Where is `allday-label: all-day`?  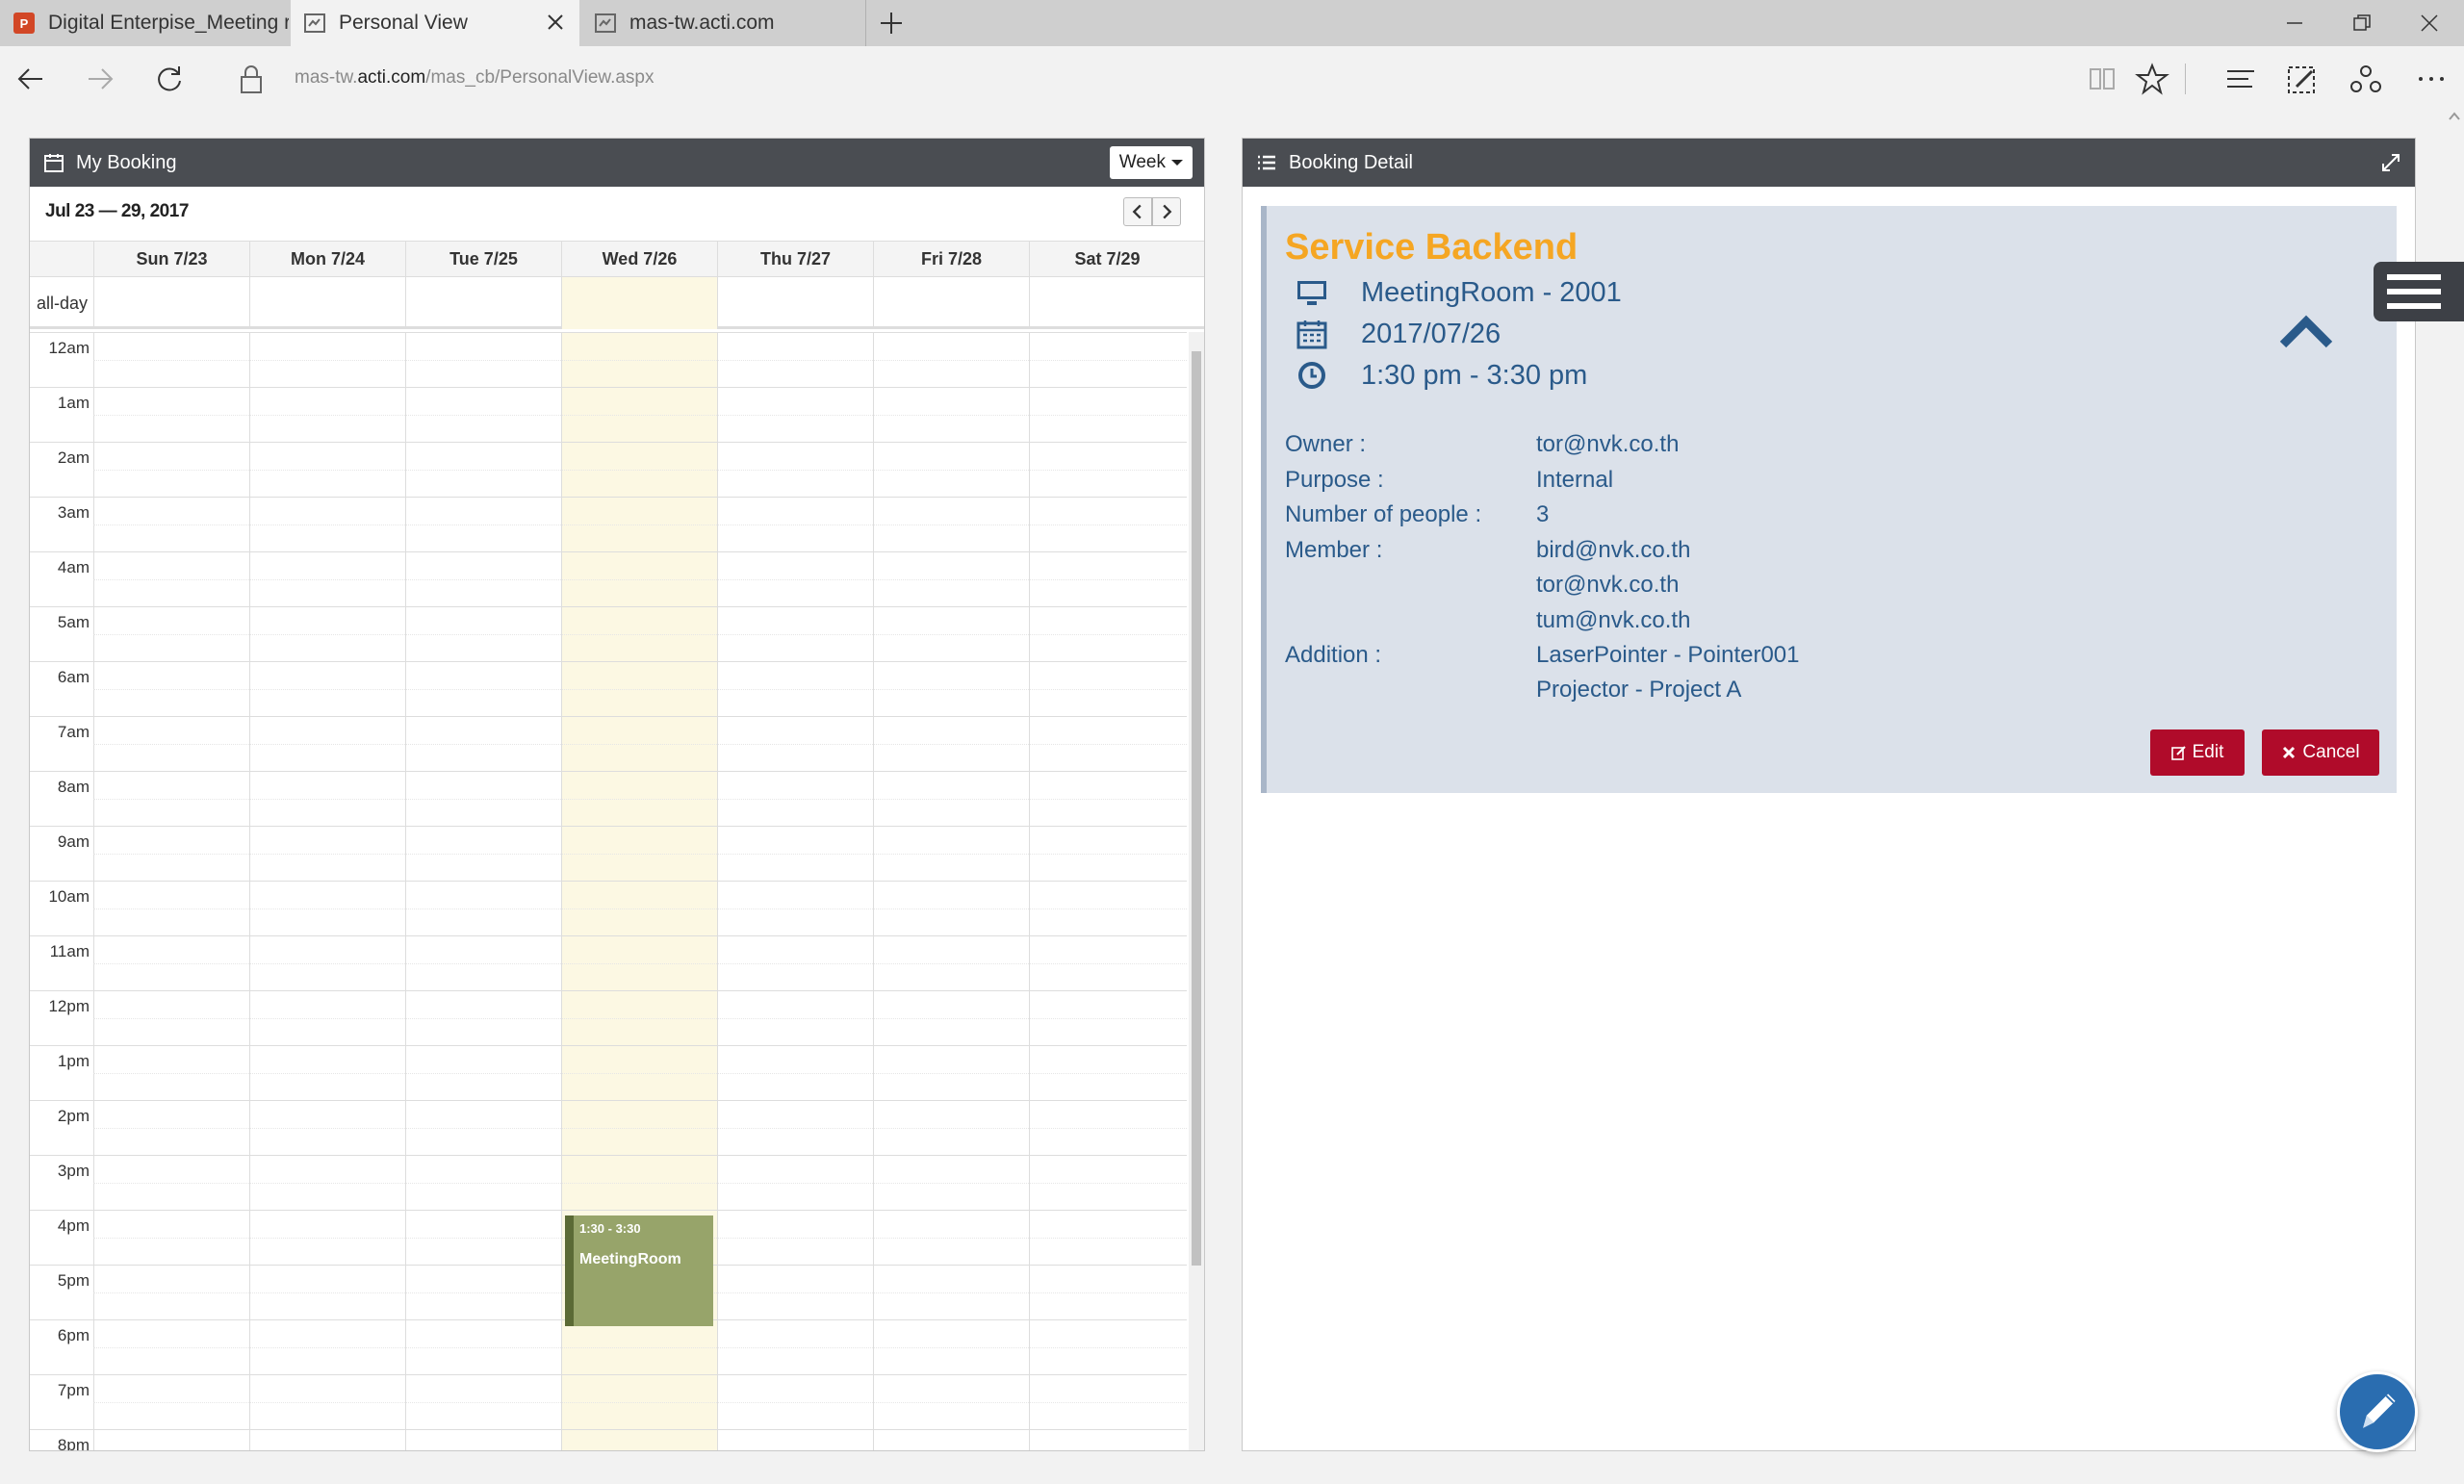 allday-label: all-day is located at coordinates (62, 303).